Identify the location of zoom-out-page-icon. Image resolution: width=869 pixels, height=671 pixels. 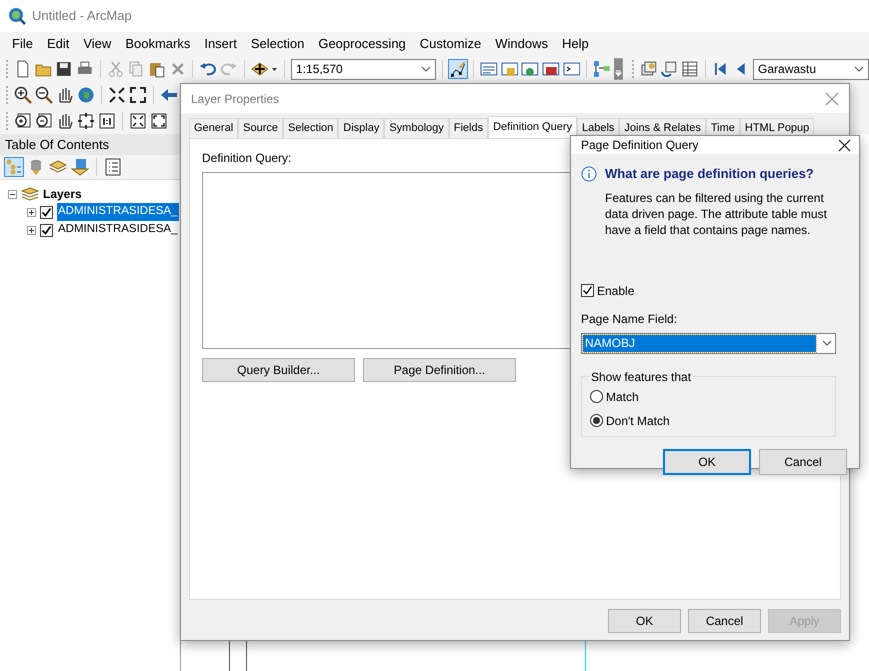
(44, 121).